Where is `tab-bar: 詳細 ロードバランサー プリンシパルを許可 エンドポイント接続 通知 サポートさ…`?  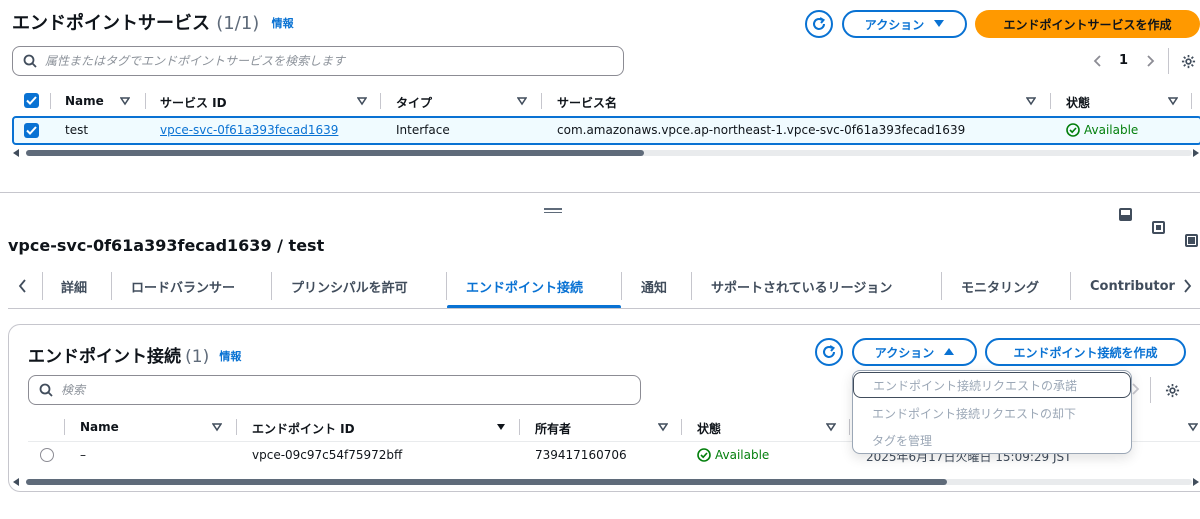 tab-bar: 詳細 ロードバランサー プリンシパルを許可 エンドポイント接続 通知 サポートさ… is located at coordinates (604, 286).